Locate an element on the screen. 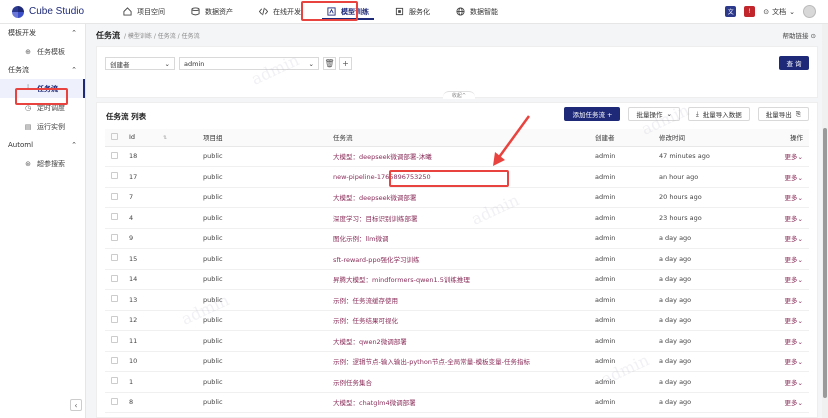 Image resolution: width=828 pixels, height=418 pixels. pipeline-link: 示例：任务结果可视化 is located at coordinates (365, 321).